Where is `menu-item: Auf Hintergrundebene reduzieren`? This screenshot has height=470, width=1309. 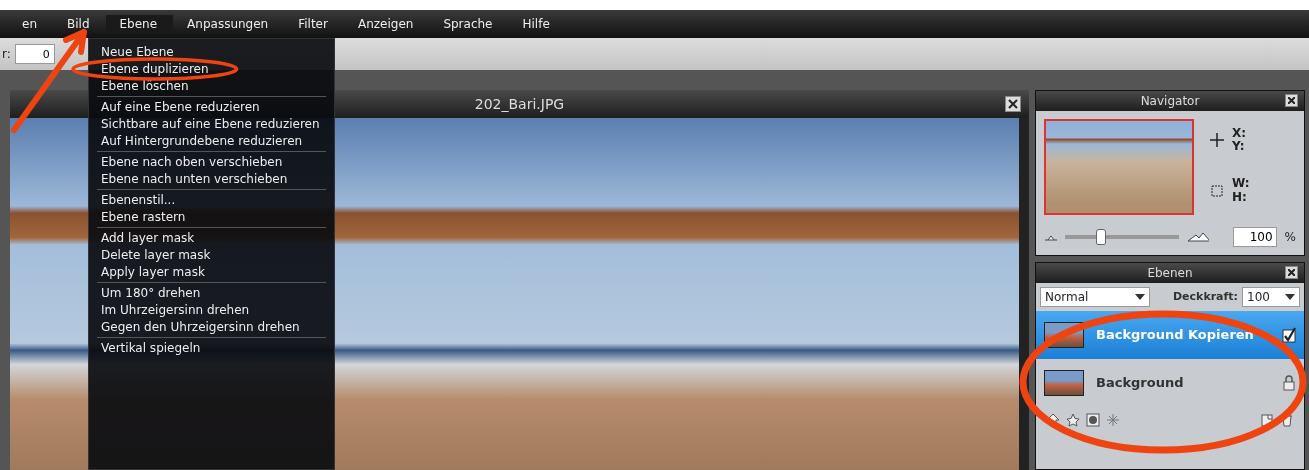
menu-item: Auf Hintergrundebene reduzieren is located at coordinates (202, 141).